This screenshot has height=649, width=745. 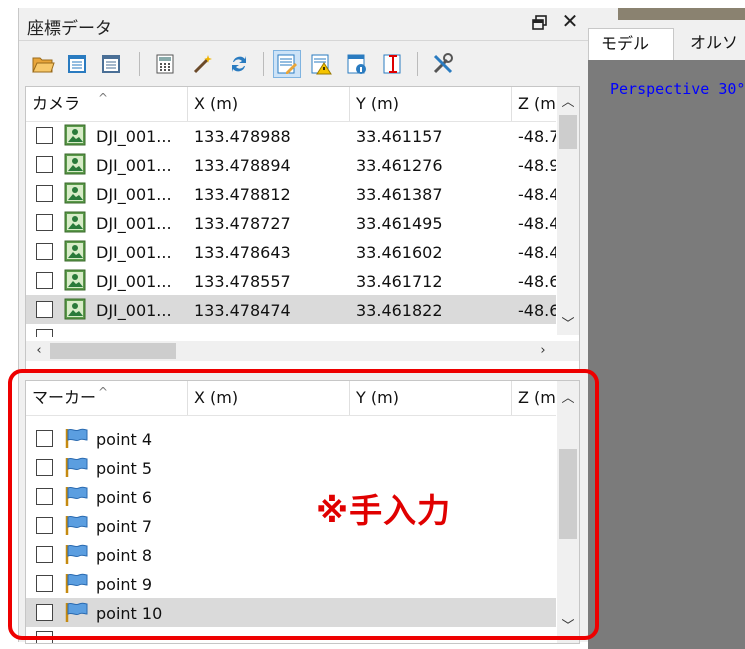 What do you see at coordinates (399, 136) in the screenshot?
I see `y-cell: 33.461157` at bounding box center [399, 136].